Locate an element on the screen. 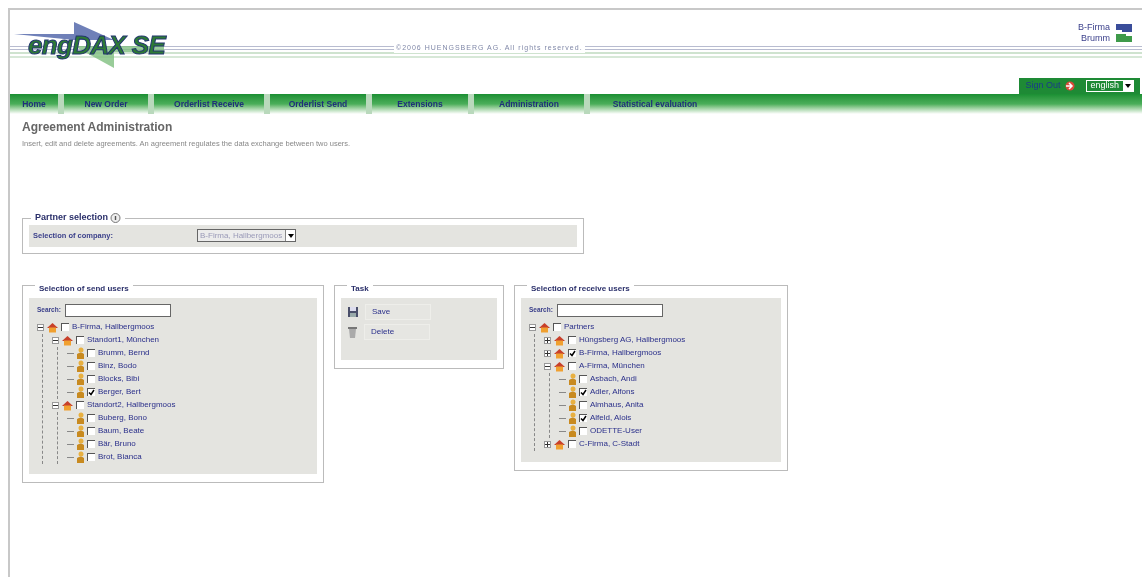 Image resolution: width=1142 pixels, height=577 pixels. tree-item: Standort2, Hallbergmoos is located at coordinates (131, 405).